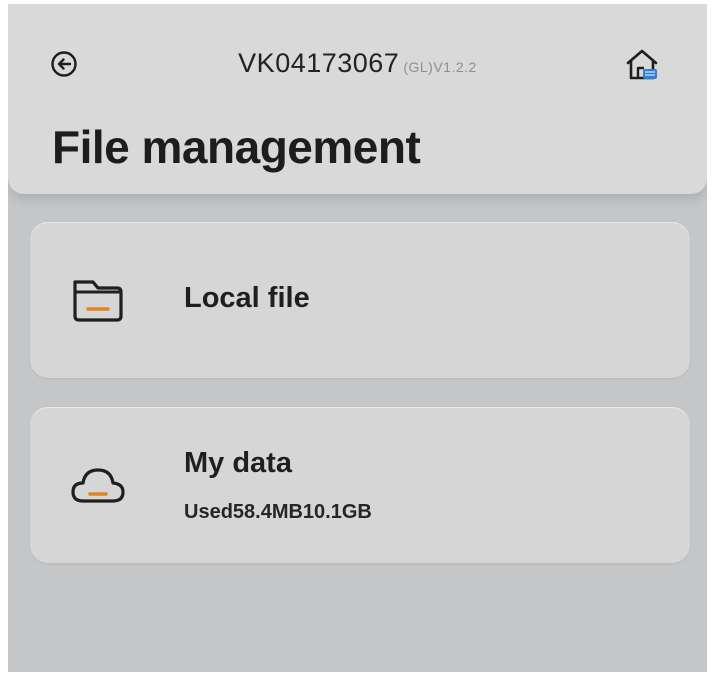  I want to click on device-id: VK04173067, so click(319, 63).